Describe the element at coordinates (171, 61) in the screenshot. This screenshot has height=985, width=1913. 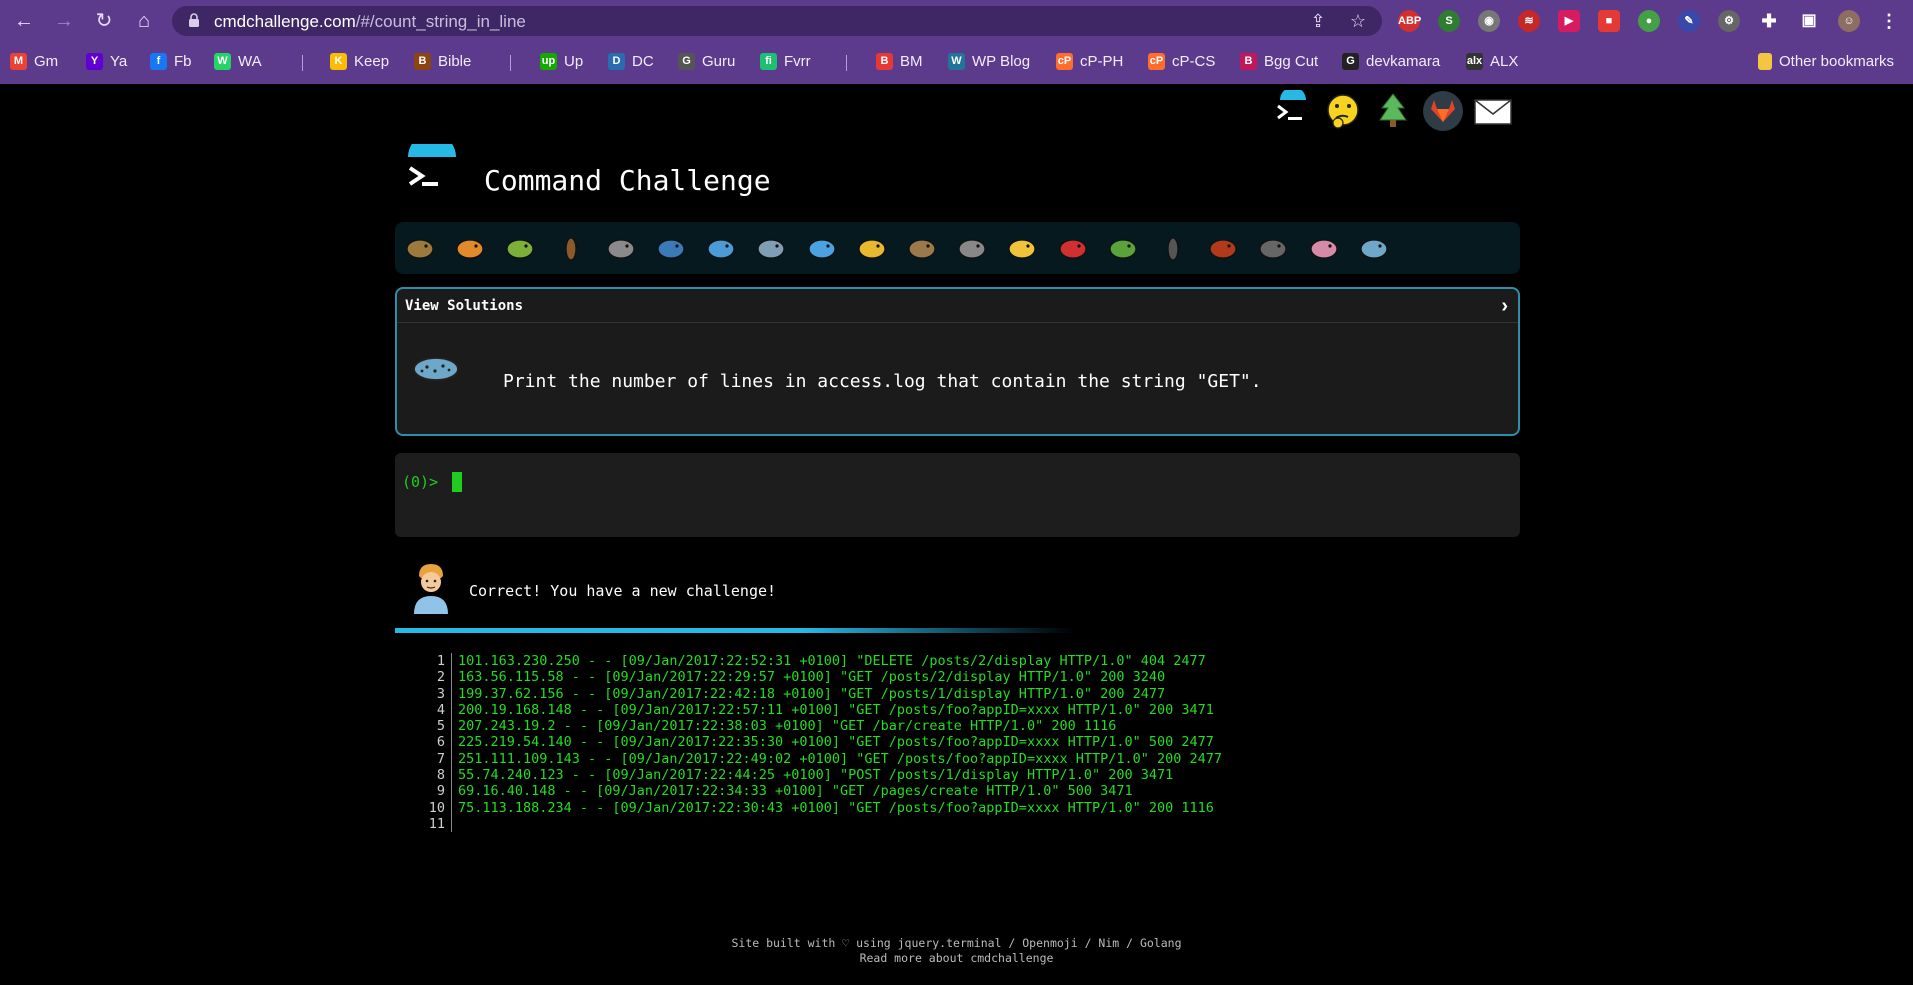
I see `bookmark-fb: f Fb` at that location.